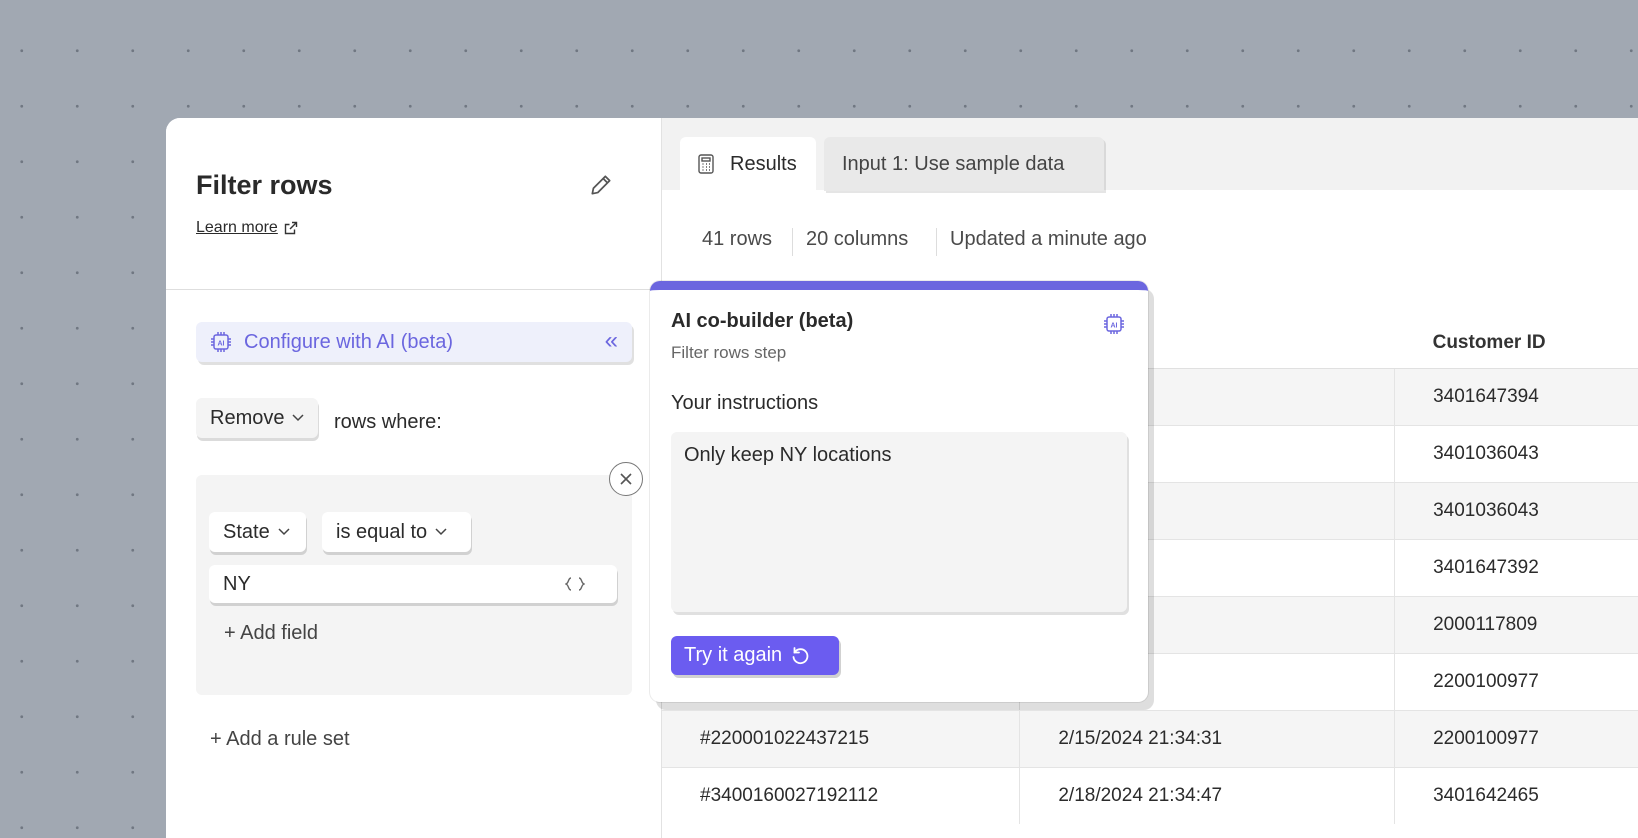 The width and height of the screenshot is (1638, 838). I want to click on pencil-icon, so click(601, 185).